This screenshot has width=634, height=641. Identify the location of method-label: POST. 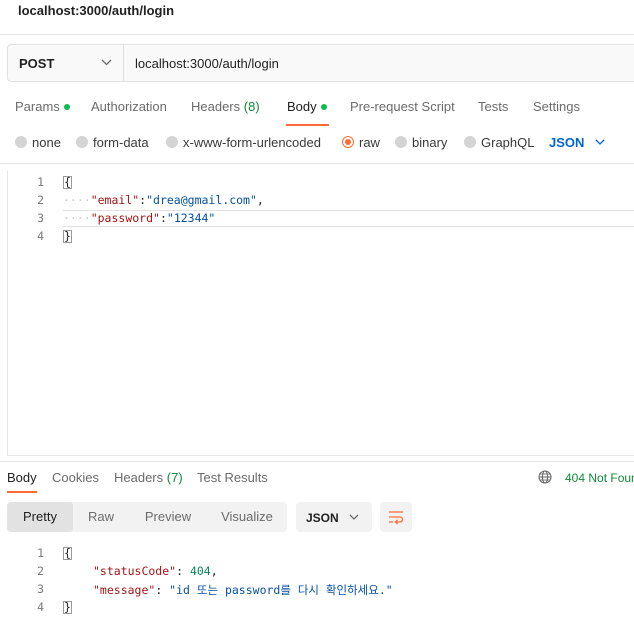
(37, 63).